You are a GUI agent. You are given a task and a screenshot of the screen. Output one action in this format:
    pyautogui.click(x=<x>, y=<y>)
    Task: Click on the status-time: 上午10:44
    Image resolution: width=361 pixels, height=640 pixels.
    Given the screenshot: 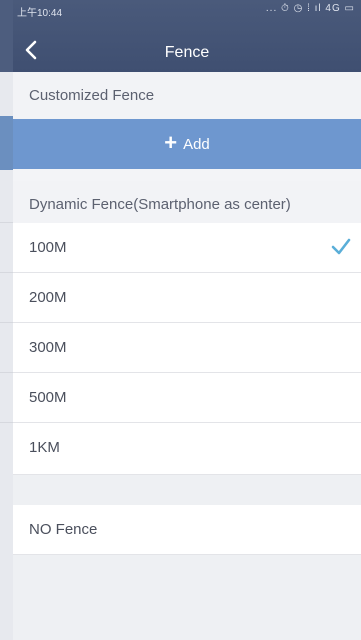 What is the action you would take?
    pyautogui.click(x=40, y=13)
    